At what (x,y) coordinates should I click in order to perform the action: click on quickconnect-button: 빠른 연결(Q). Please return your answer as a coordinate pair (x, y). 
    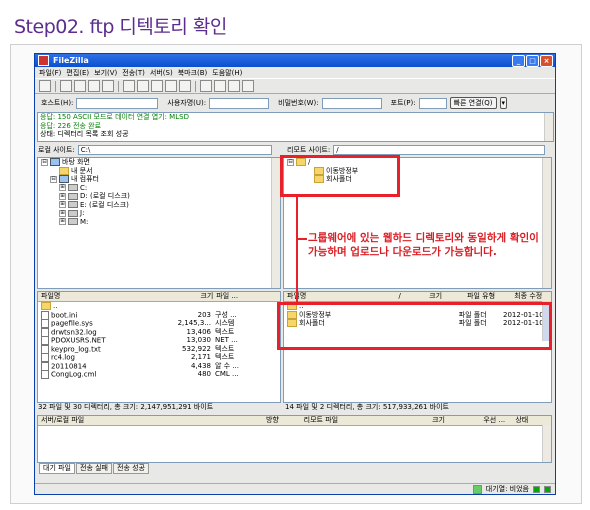
    Looking at the image, I should click on (473, 103).